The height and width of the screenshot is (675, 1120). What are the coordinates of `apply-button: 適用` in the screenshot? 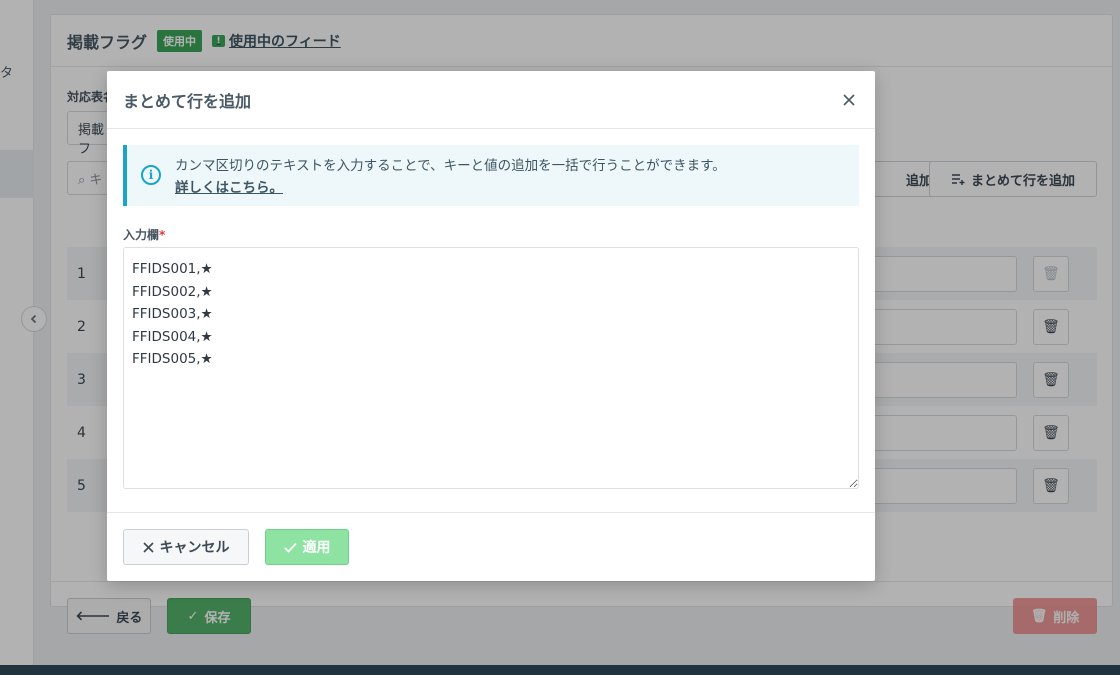 It's located at (307, 547).